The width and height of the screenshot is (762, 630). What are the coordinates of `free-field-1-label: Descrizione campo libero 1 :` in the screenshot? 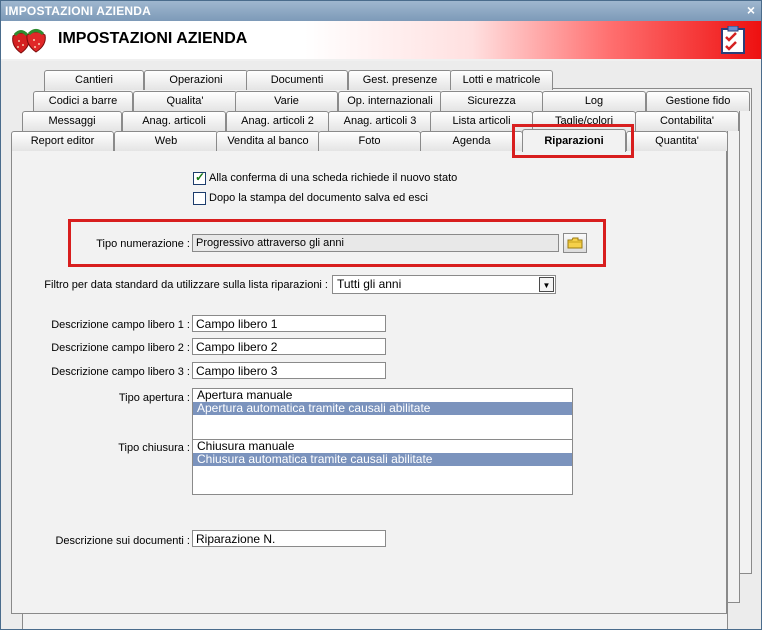 It's located at (120, 325).